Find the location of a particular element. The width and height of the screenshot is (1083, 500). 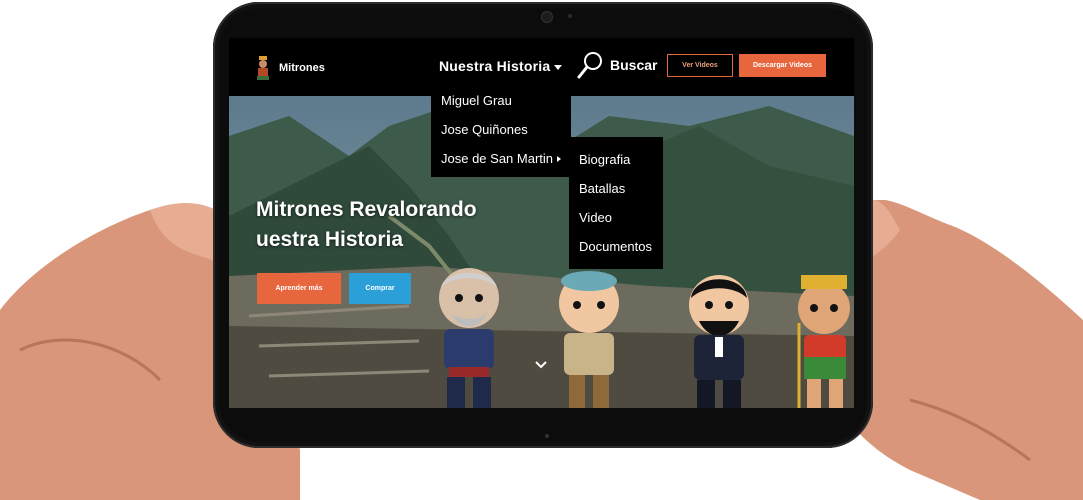

inca-warrior-logo-icon is located at coordinates (263, 68).